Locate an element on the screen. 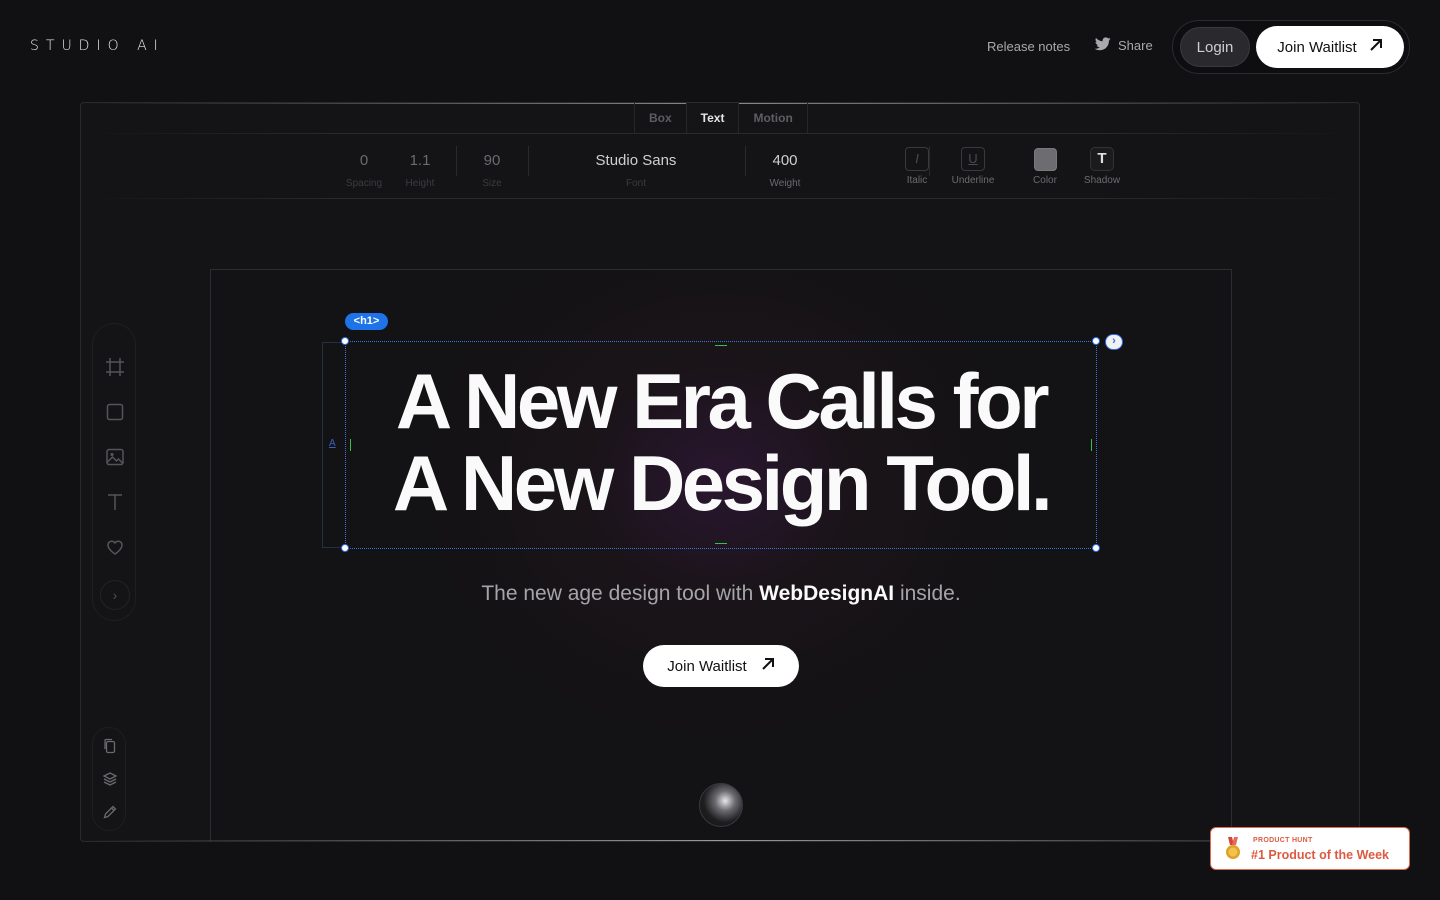 Image resolution: width=1440 pixels, height=900 pixels. line-height-control: 1.1 Height is located at coordinates (420, 166).